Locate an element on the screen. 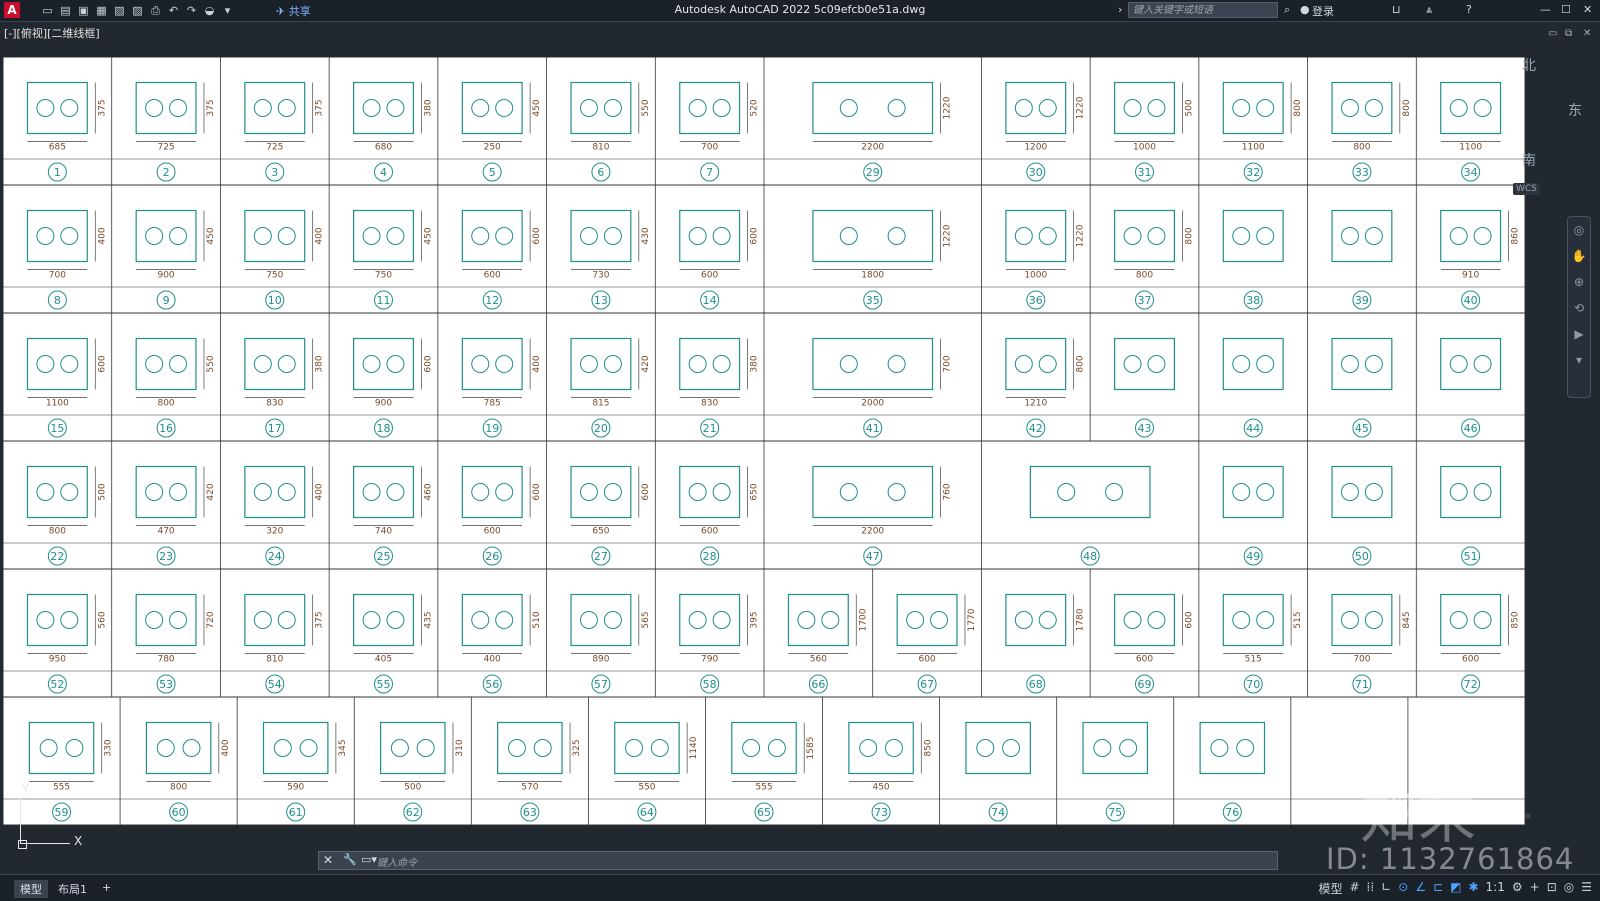 The height and width of the screenshot is (901, 1600). search-arrow-icon: › is located at coordinates (1120, 9).